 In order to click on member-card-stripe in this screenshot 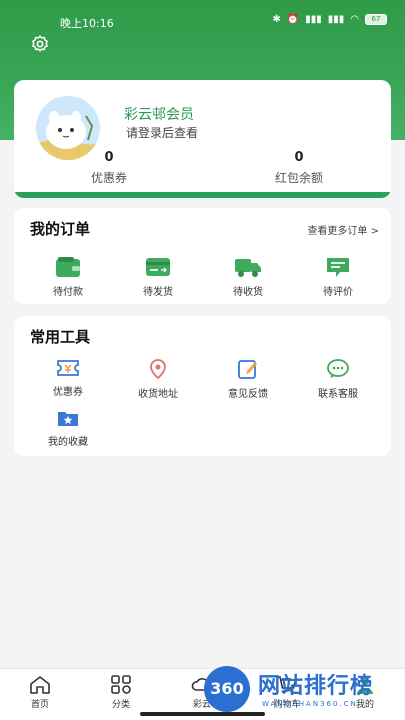, I will do `click(202, 195)`.